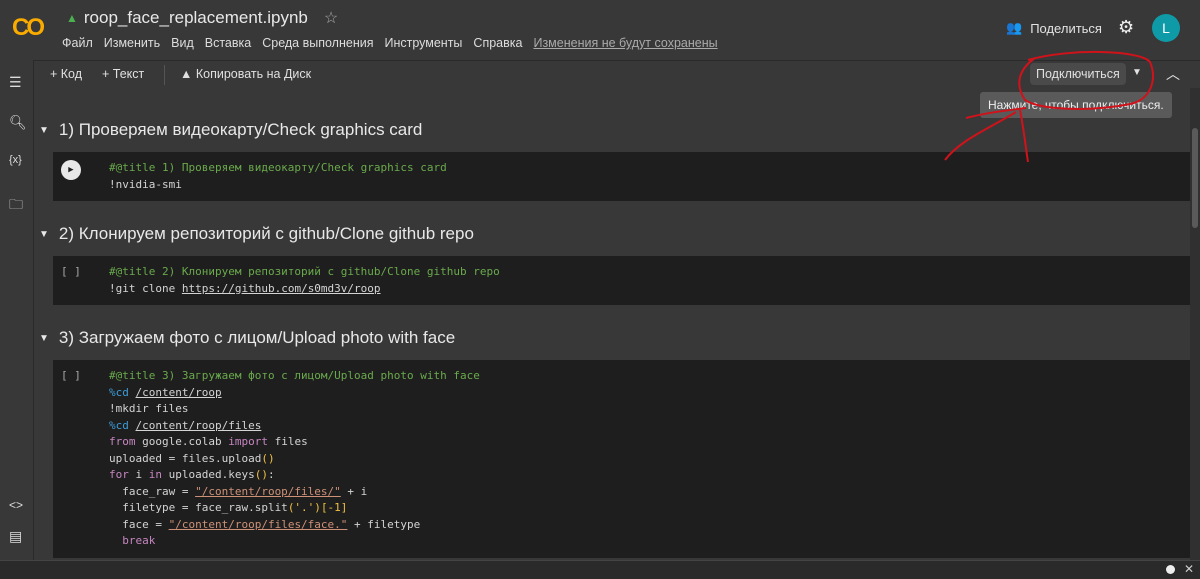  What do you see at coordinates (152, 491) in the screenshot?
I see `code-token: face_raw =` at bounding box center [152, 491].